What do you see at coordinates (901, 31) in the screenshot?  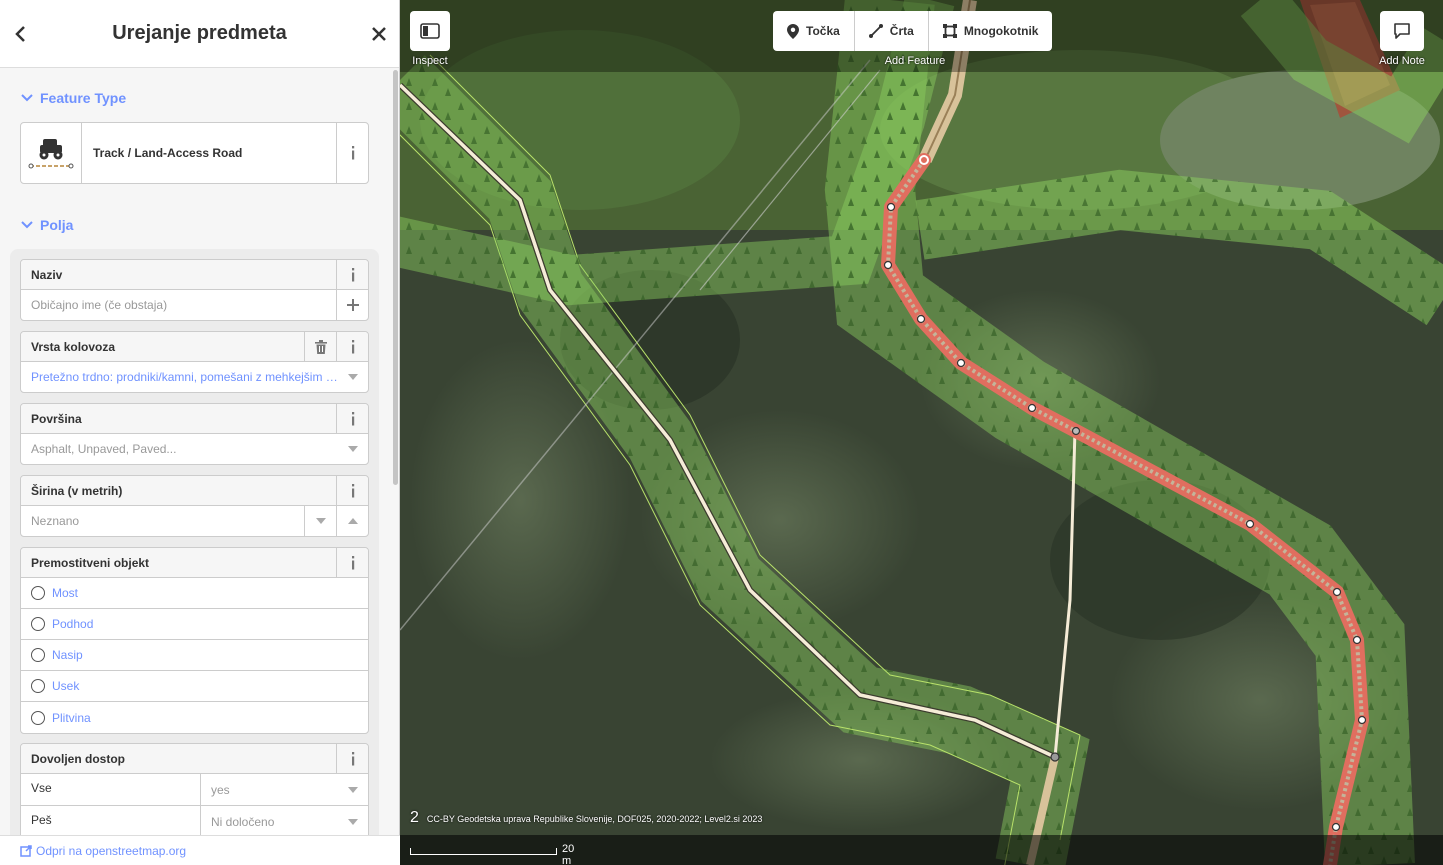 I see `add-line-label: Črta` at bounding box center [901, 31].